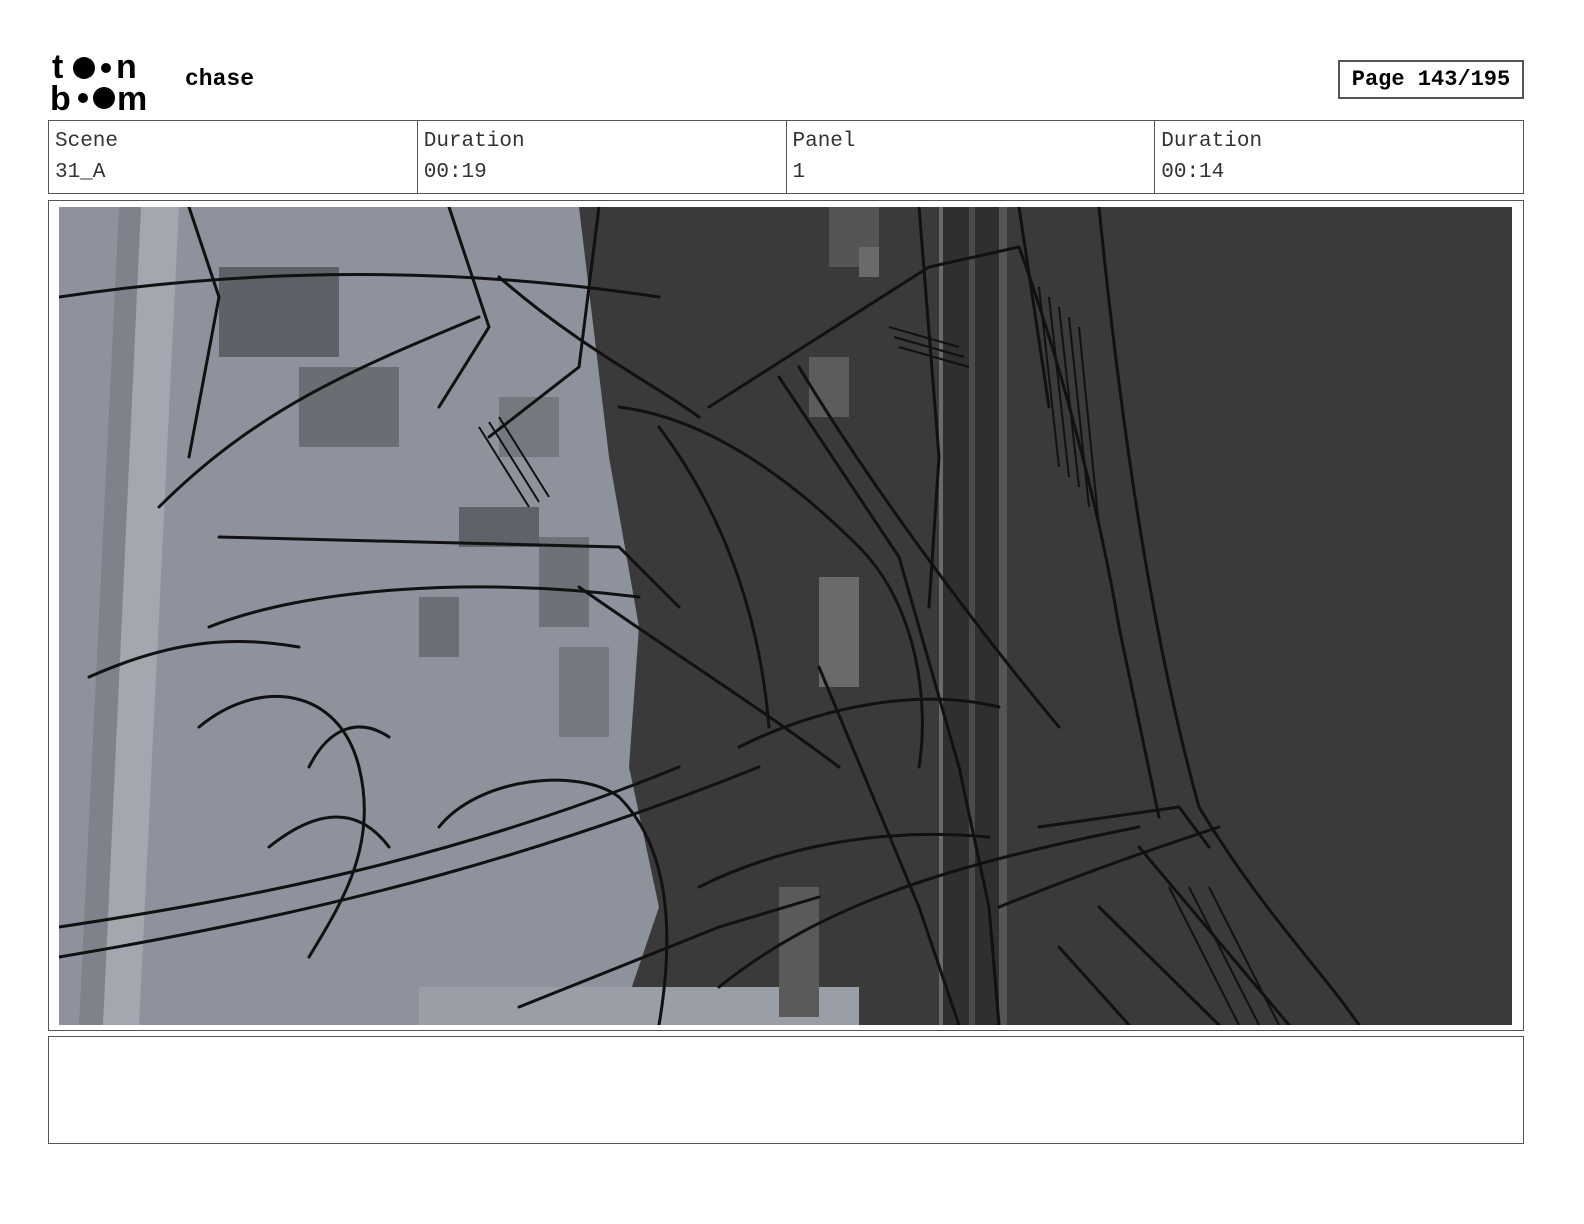 The image size is (1584, 1224). Describe the element at coordinates (602, 157) in the screenshot. I see `scene-duration-cell: Duration 00:19` at that location.